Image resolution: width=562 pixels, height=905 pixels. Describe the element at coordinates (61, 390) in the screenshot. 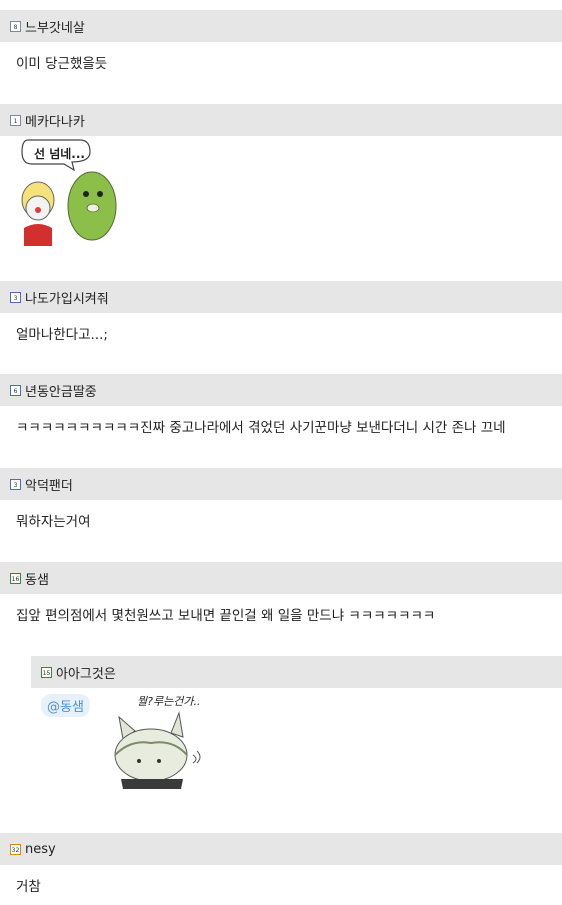

I see `nickname: 년동안금딸중` at that location.